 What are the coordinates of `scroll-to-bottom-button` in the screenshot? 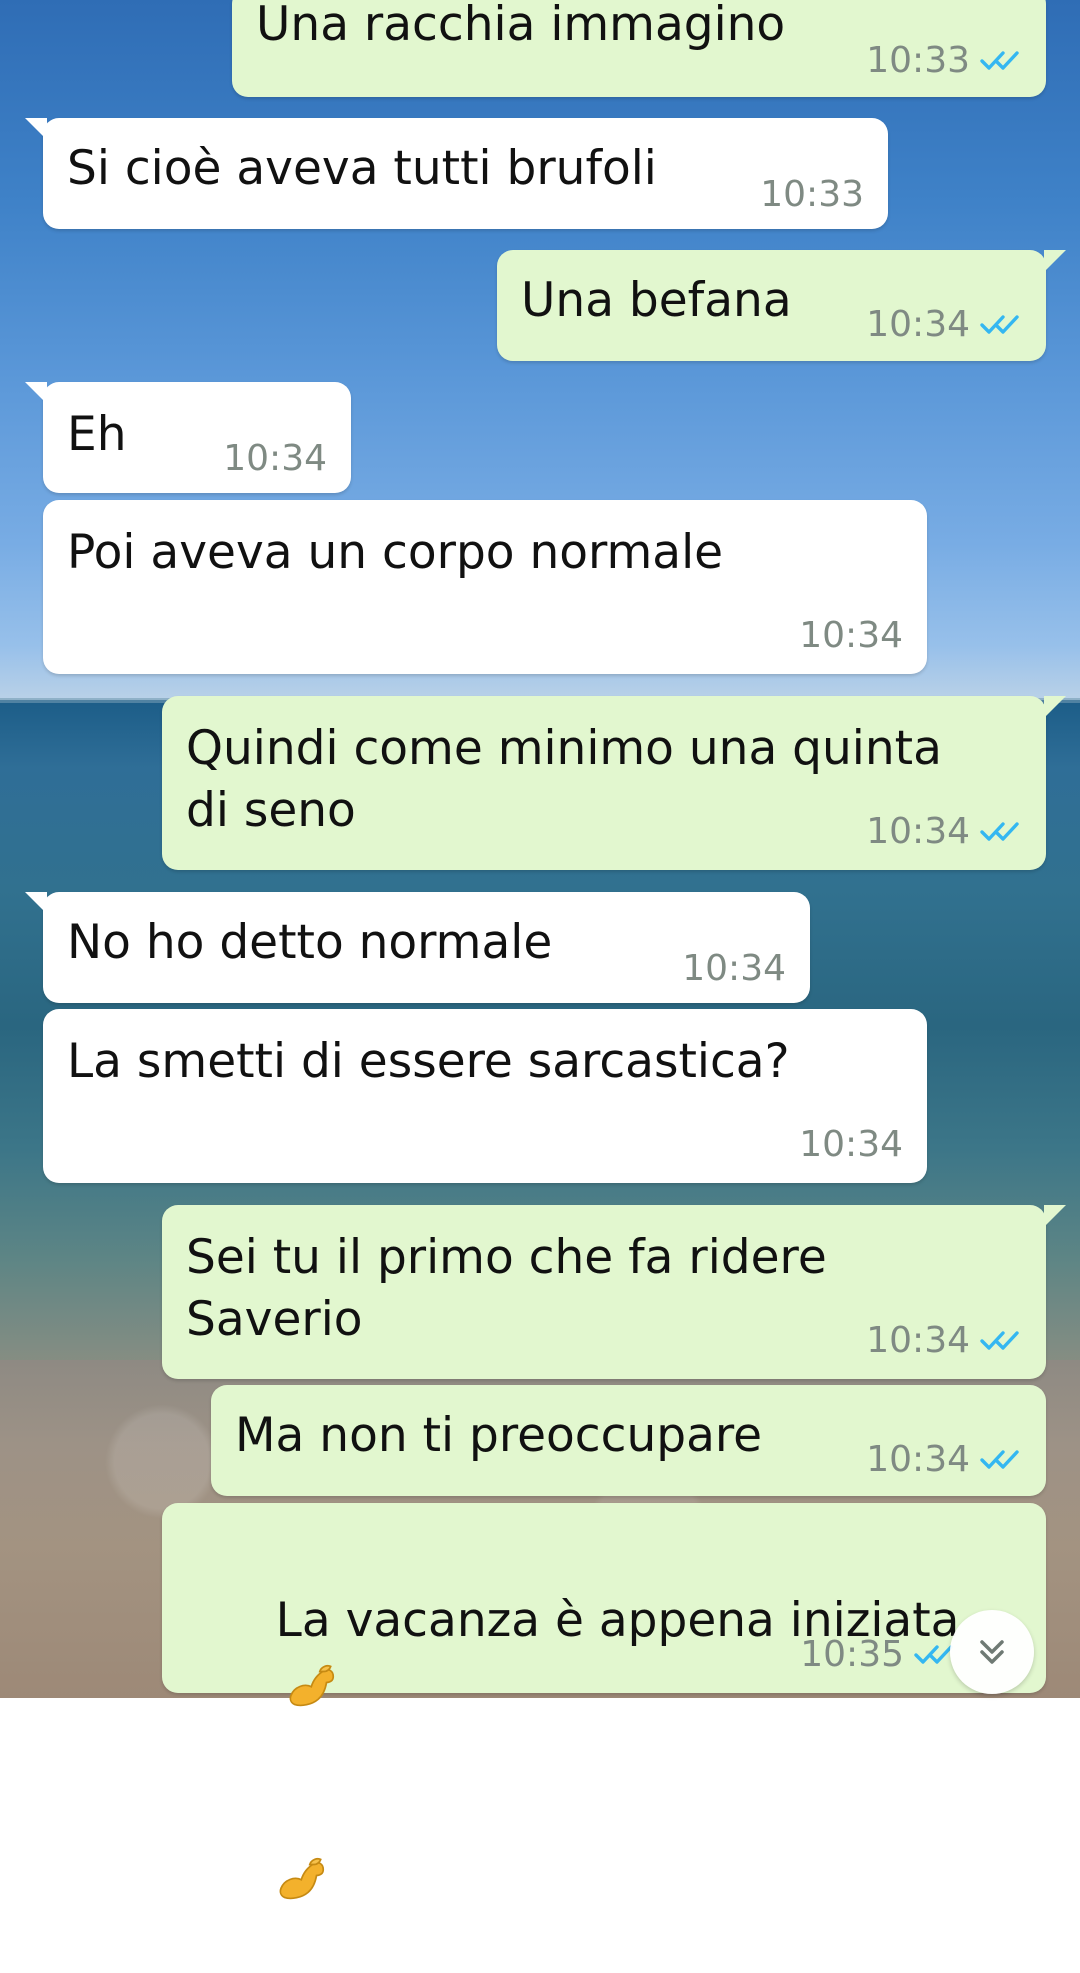 It's located at (992, 1652).